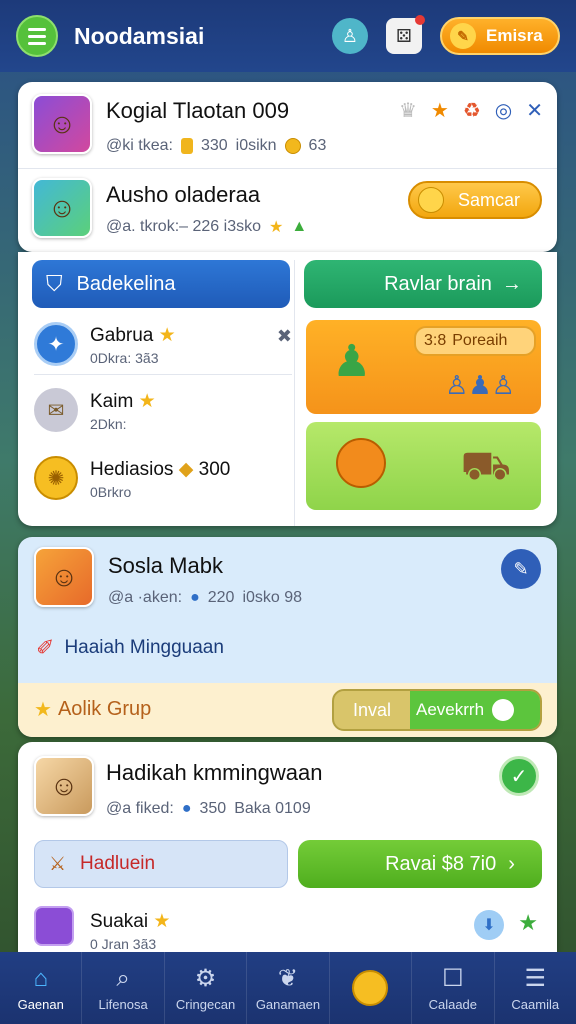 This screenshot has width=576, height=1024. I want to click on nav-search: ⌕ Lifenosa, so click(123, 988).